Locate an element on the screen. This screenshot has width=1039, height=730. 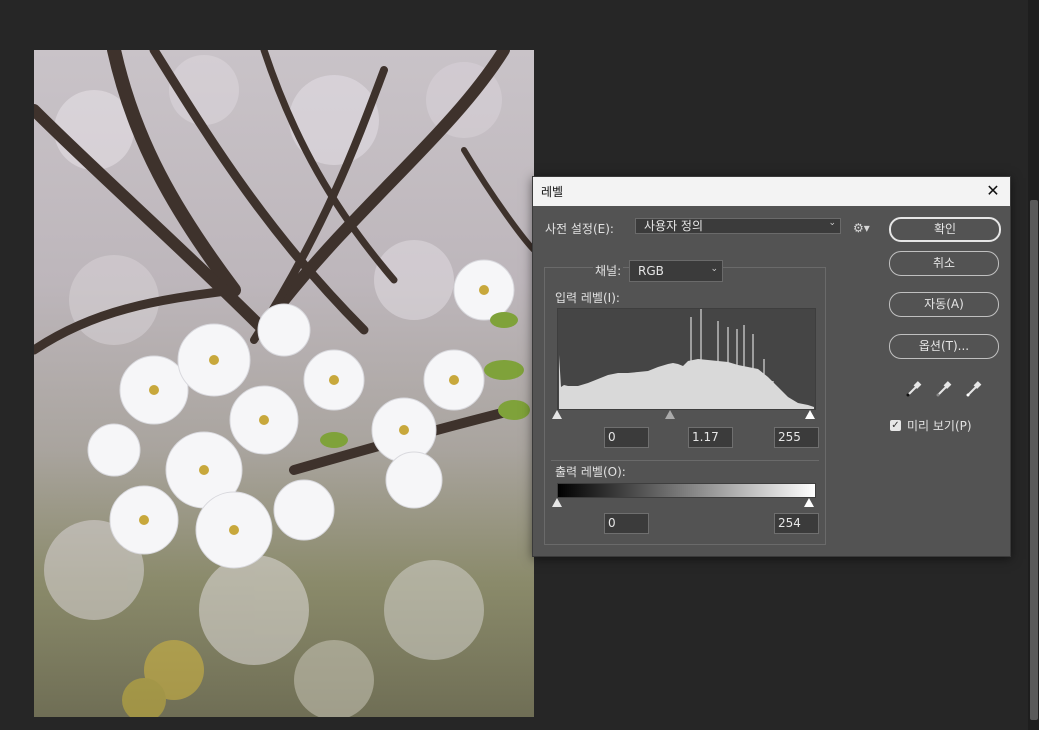
input-black-field: 0 is located at coordinates (626, 437).